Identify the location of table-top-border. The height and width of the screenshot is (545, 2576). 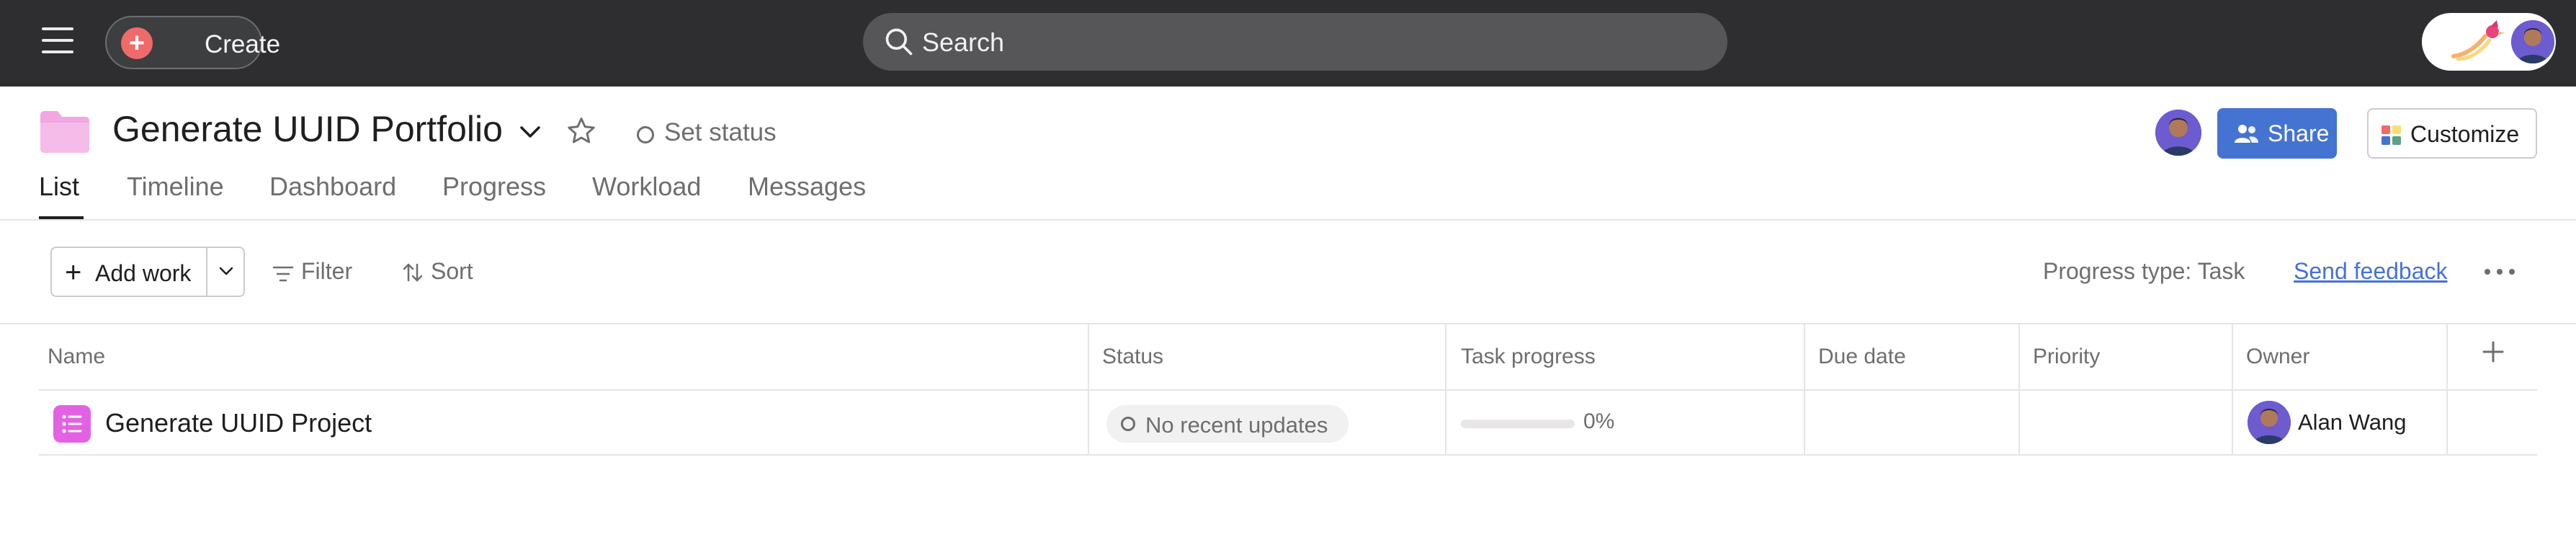
(1288, 323).